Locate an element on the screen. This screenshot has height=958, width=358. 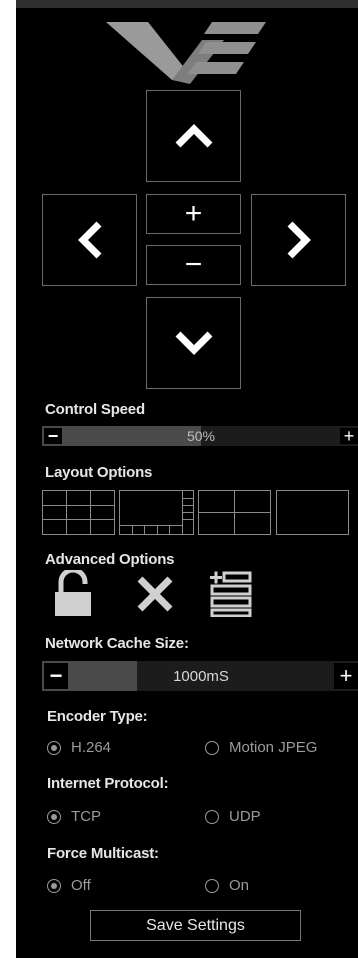
close-icon is located at coordinates (155, 594).